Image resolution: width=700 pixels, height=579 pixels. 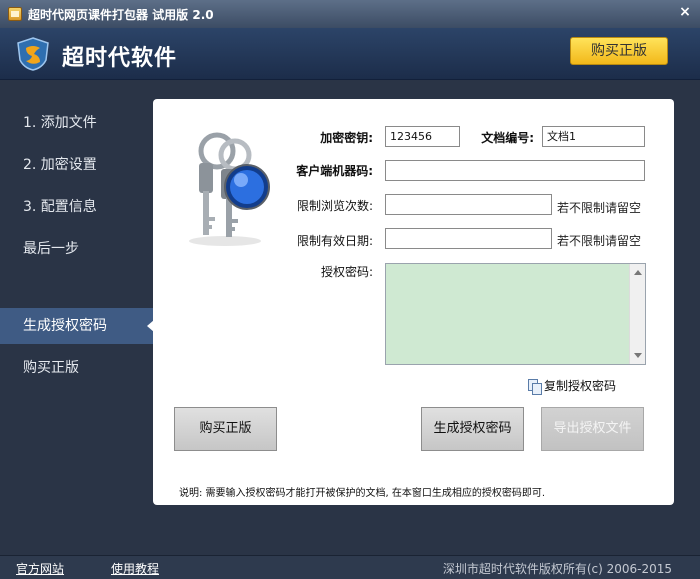 I want to click on doc-number-label: 文档编号:, so click(x=507, y=138).